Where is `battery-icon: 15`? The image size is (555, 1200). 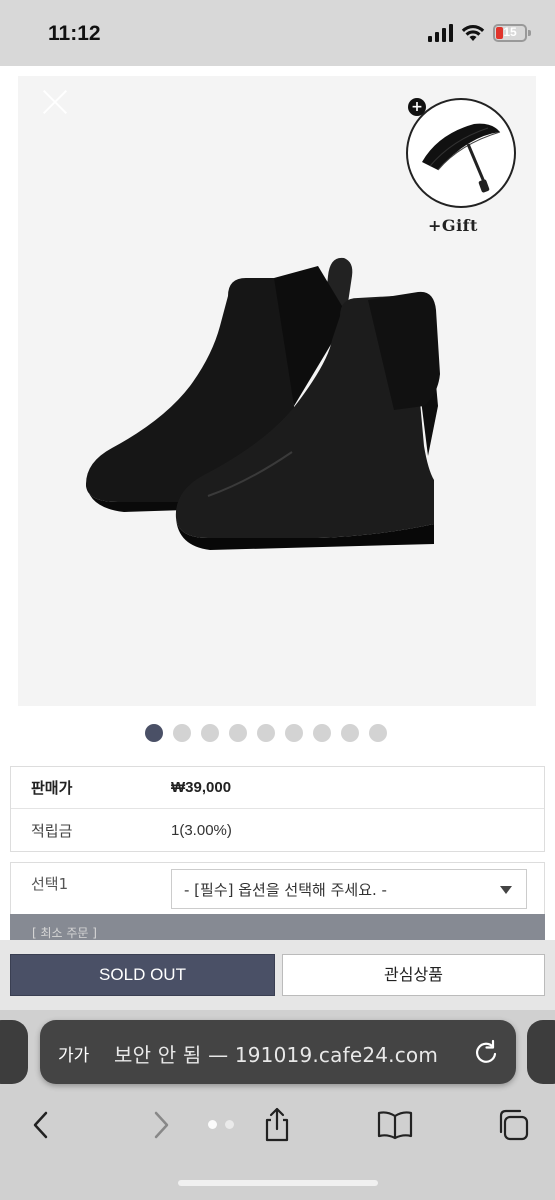 battery-icon: 15 is located at coordinates (512, 33).